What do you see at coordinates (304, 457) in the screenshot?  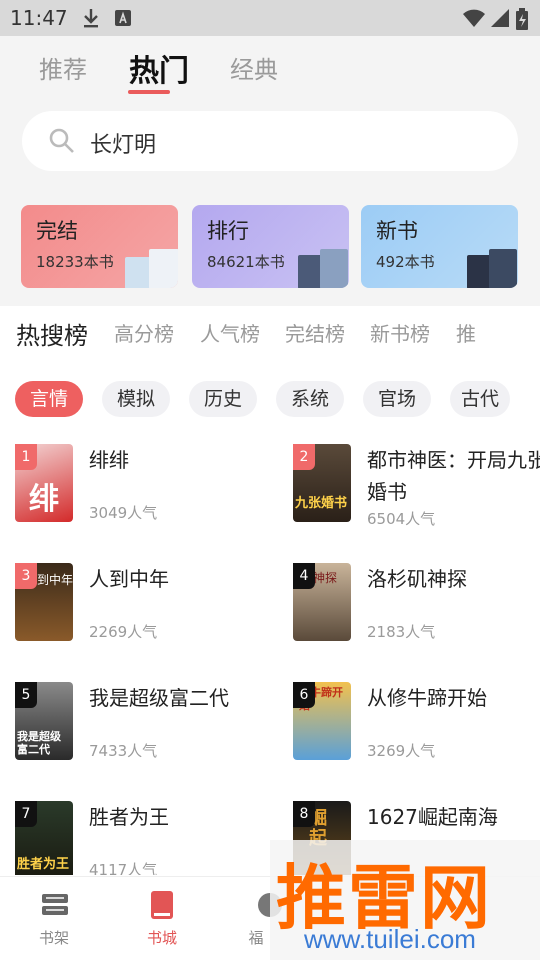 I see `rank-badge: 2` at bounding box center [304, 457].